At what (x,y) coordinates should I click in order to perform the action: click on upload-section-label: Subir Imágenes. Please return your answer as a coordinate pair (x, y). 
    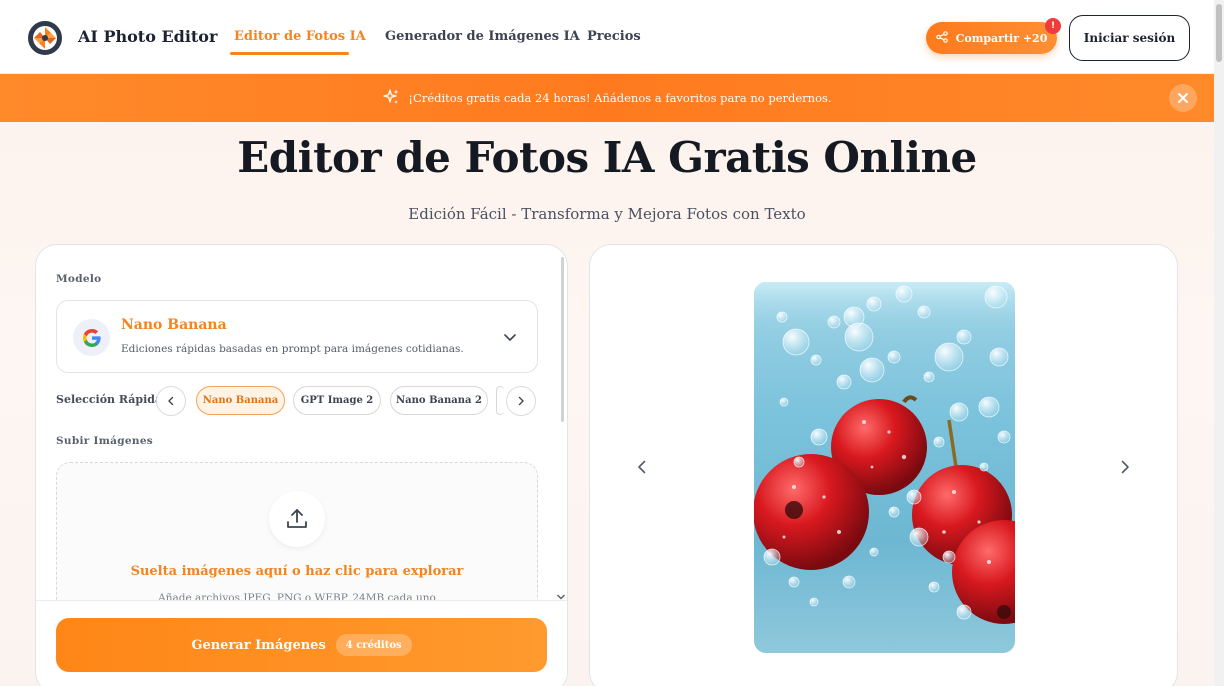
    Looking at the image, I should click on (105, 441).